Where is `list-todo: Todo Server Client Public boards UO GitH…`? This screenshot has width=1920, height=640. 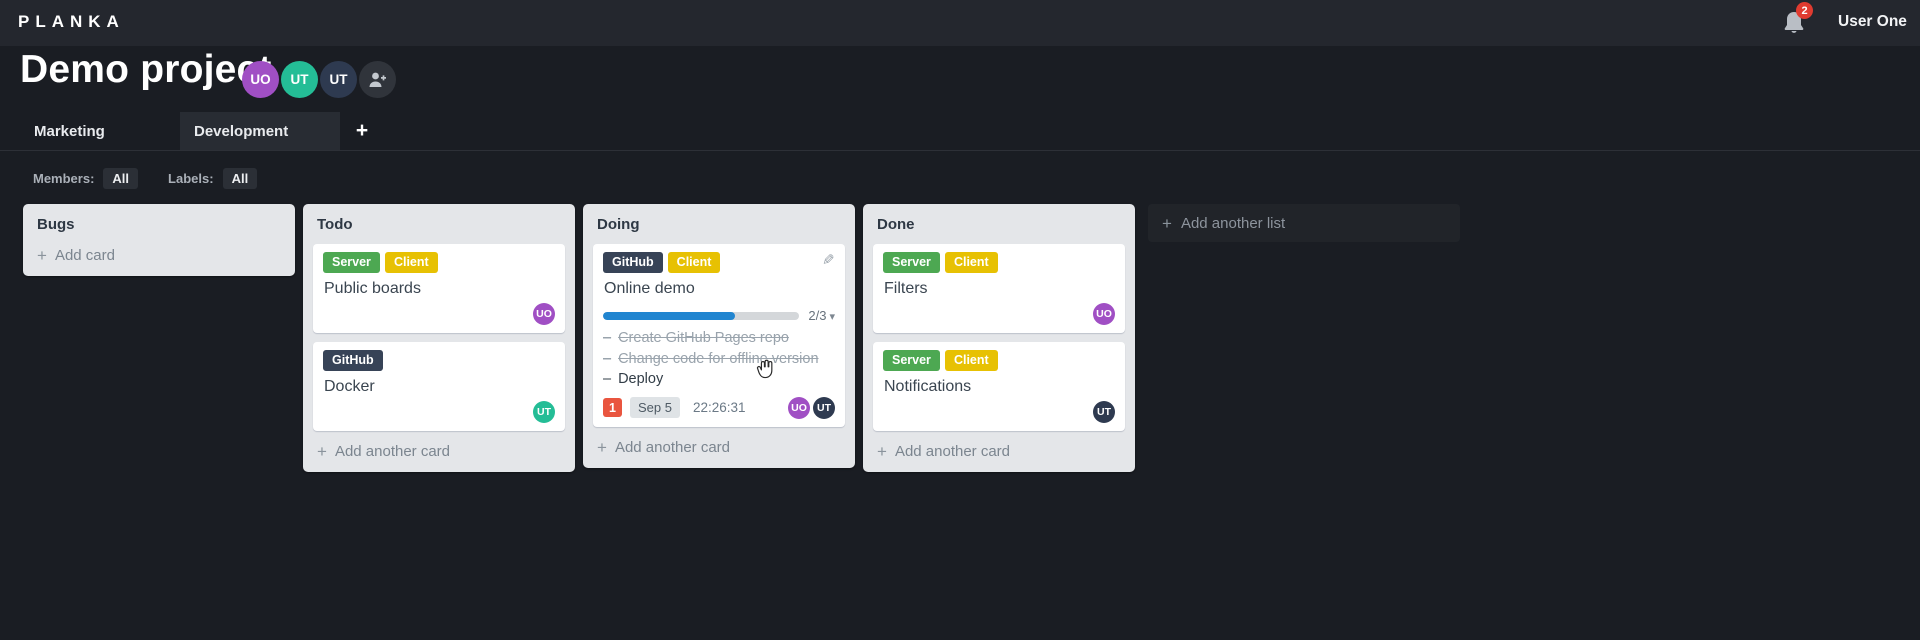
list-todo: Todo Server Client Public boards UO GitH… is located at coordinates (439, 338).